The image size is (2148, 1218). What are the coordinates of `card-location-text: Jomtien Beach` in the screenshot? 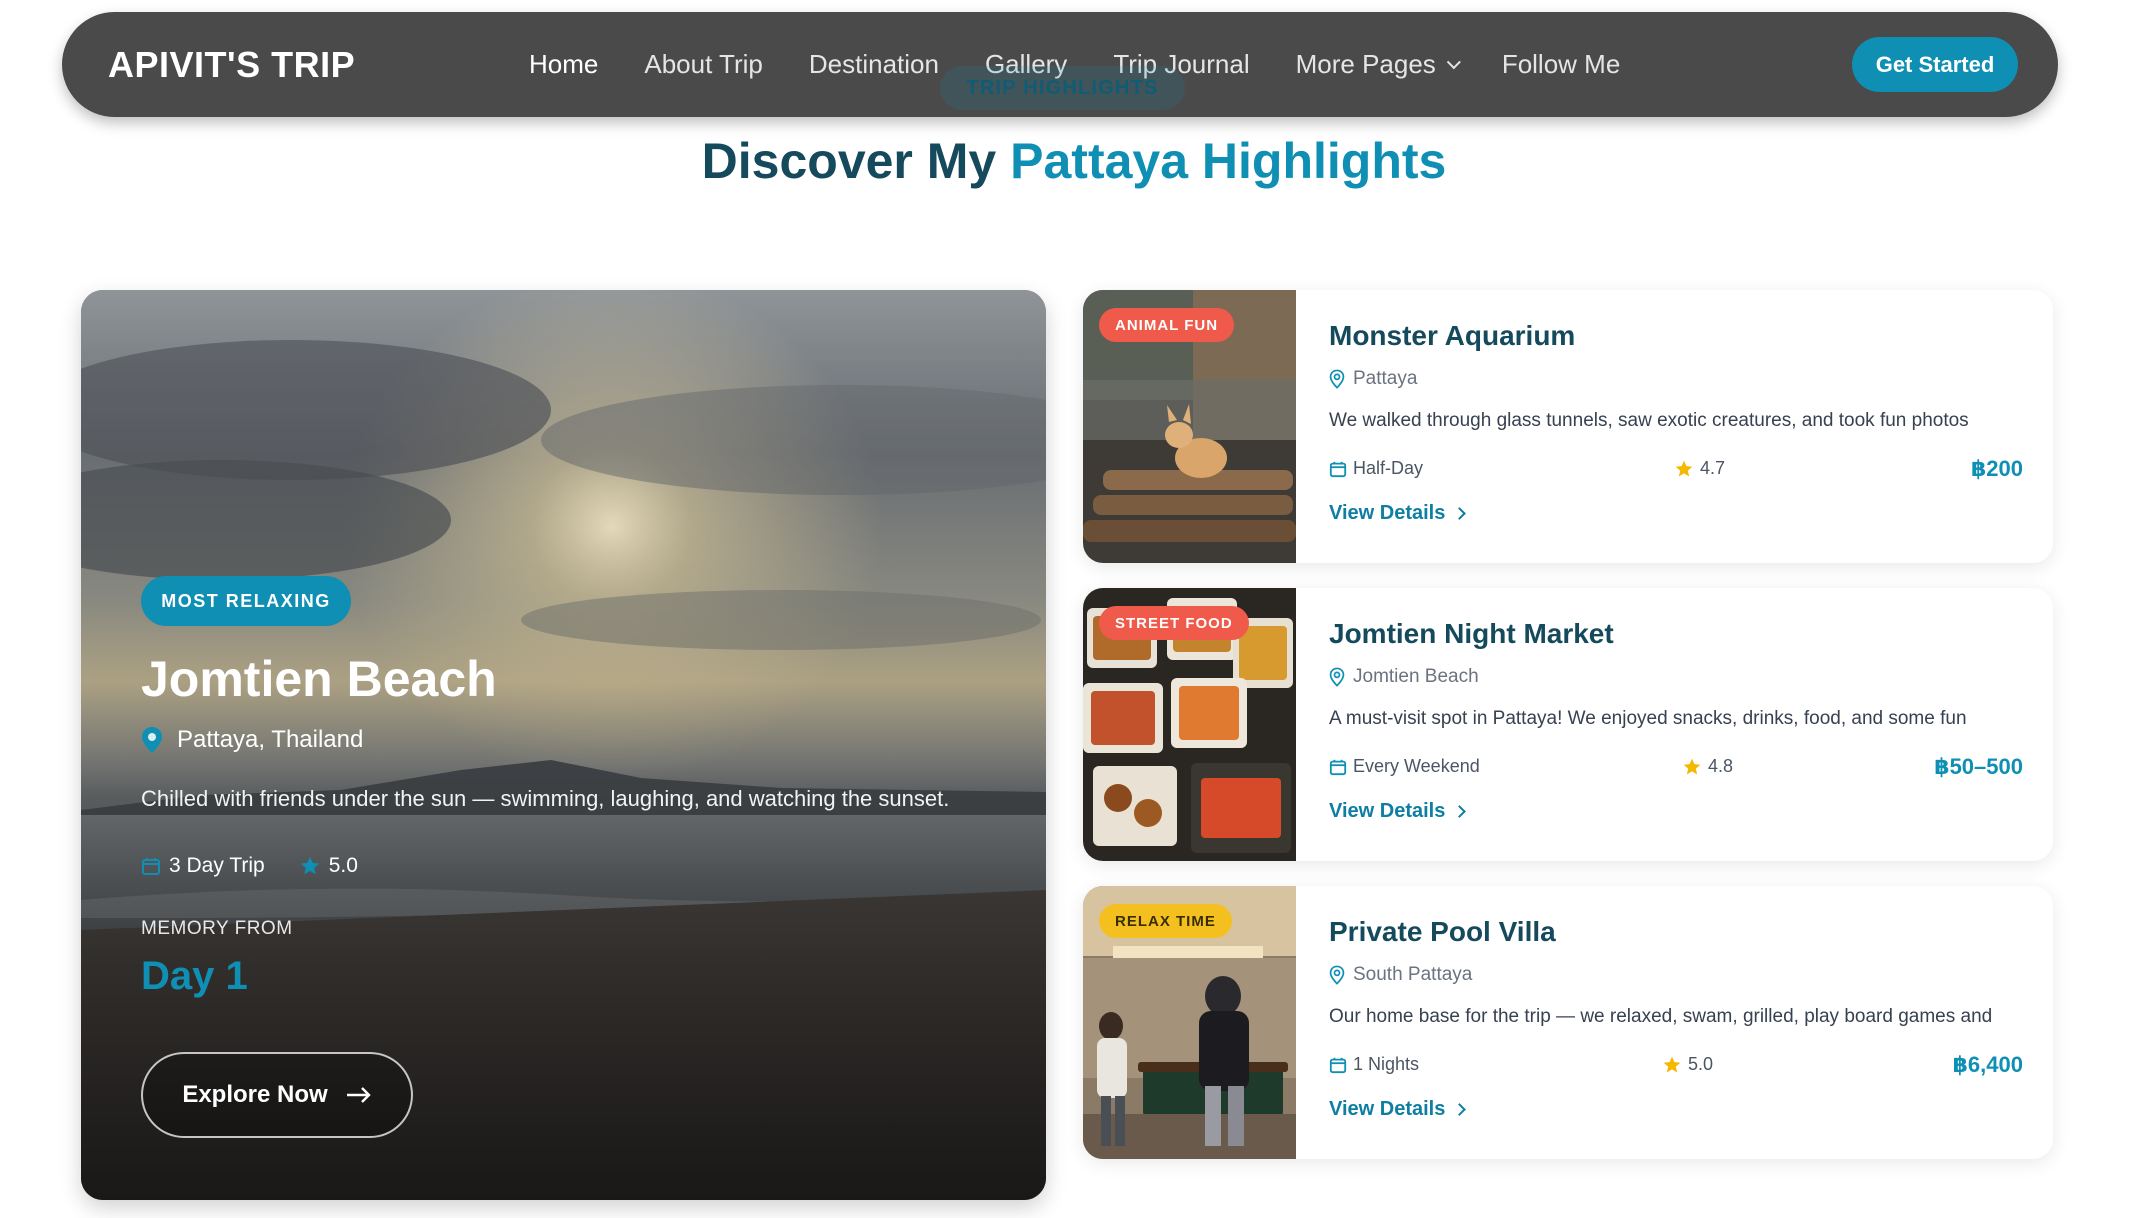 It's located at (1416, 676).